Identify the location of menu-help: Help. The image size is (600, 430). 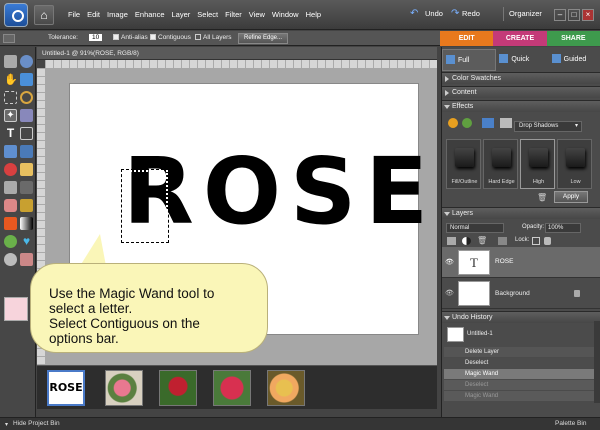
(313, 14).